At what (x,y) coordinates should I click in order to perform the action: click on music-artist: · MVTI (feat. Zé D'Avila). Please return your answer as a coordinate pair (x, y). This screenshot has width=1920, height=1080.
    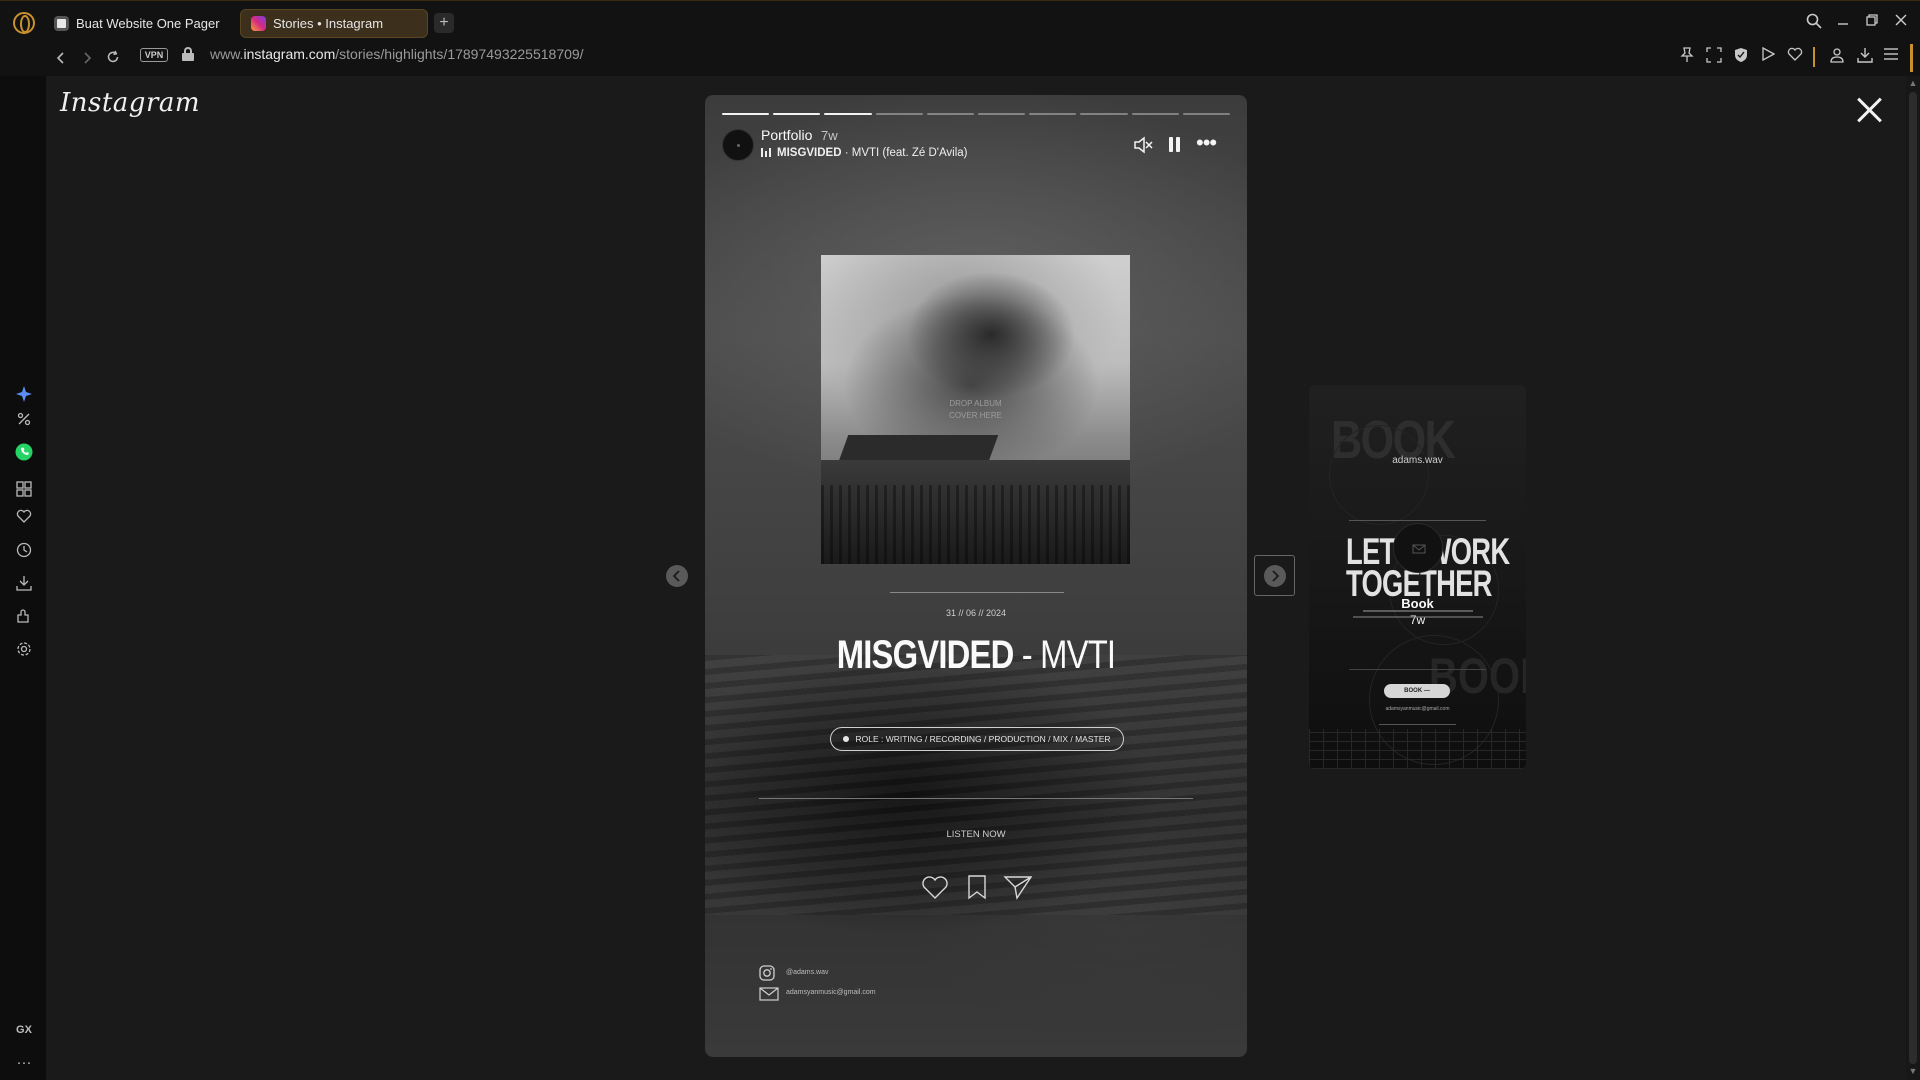
    Looking at the image, I should click on (904, 153).